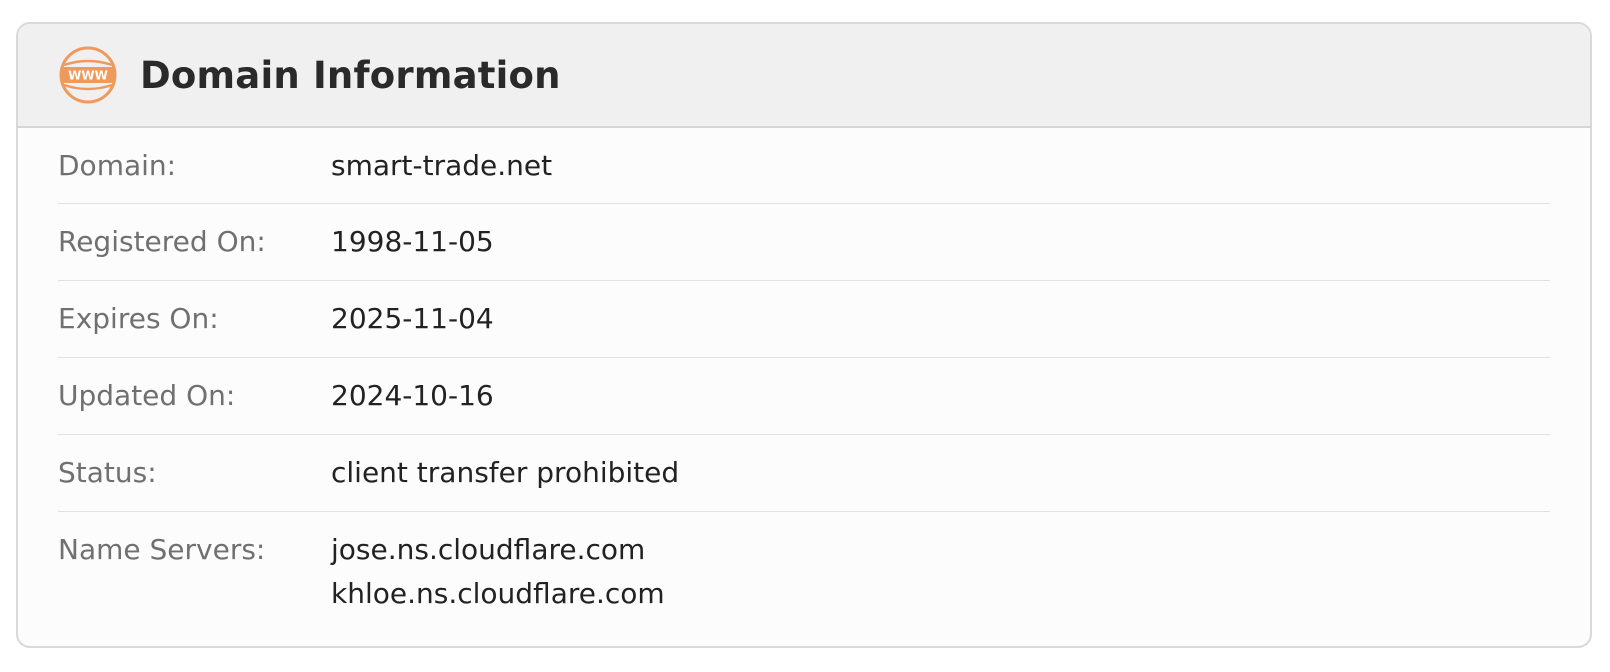 This screenshot has width=1610, height=672. What do you see at coordinates (442, 165) in the screenshot?
I see `domain-value: smart-trade.net` at bounding box center [442, 165].